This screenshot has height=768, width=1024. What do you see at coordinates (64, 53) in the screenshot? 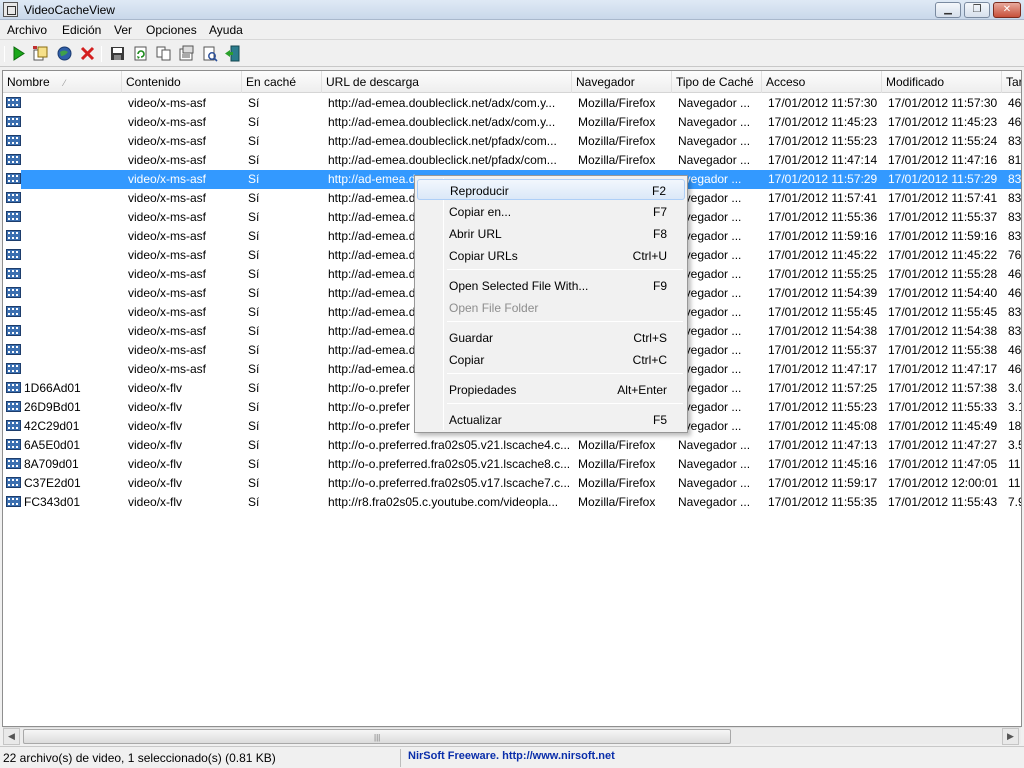
I see `open-url-icon` at bounding box center [64, 53].